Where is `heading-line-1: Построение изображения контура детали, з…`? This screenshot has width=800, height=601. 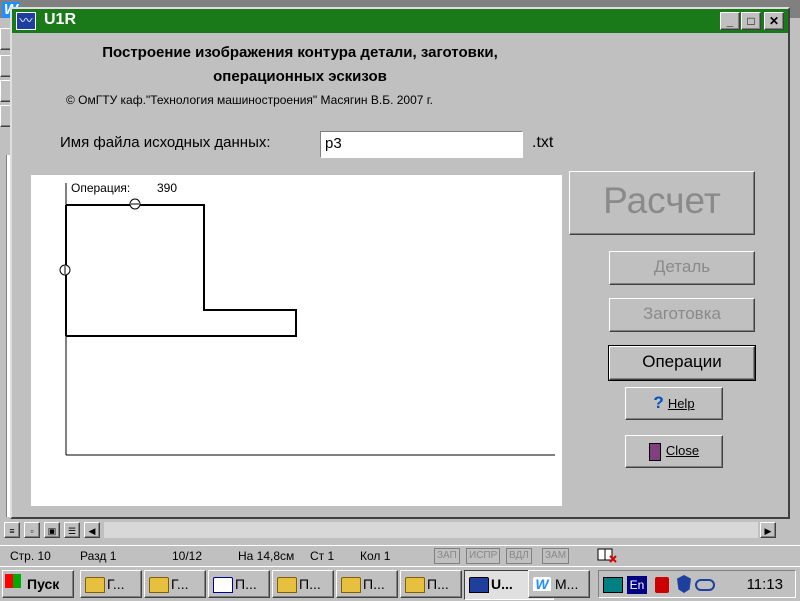 heading-line-1: Построение изображения контура детали, з… is located at coordinates (300, 52).